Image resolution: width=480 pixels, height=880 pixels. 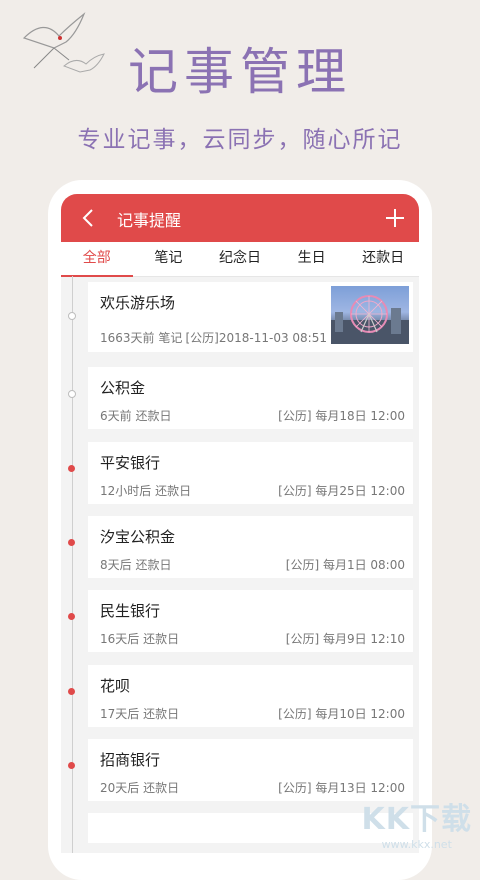 I want to click on item-title: 汐宝公积金, so click(x=138, y=537).